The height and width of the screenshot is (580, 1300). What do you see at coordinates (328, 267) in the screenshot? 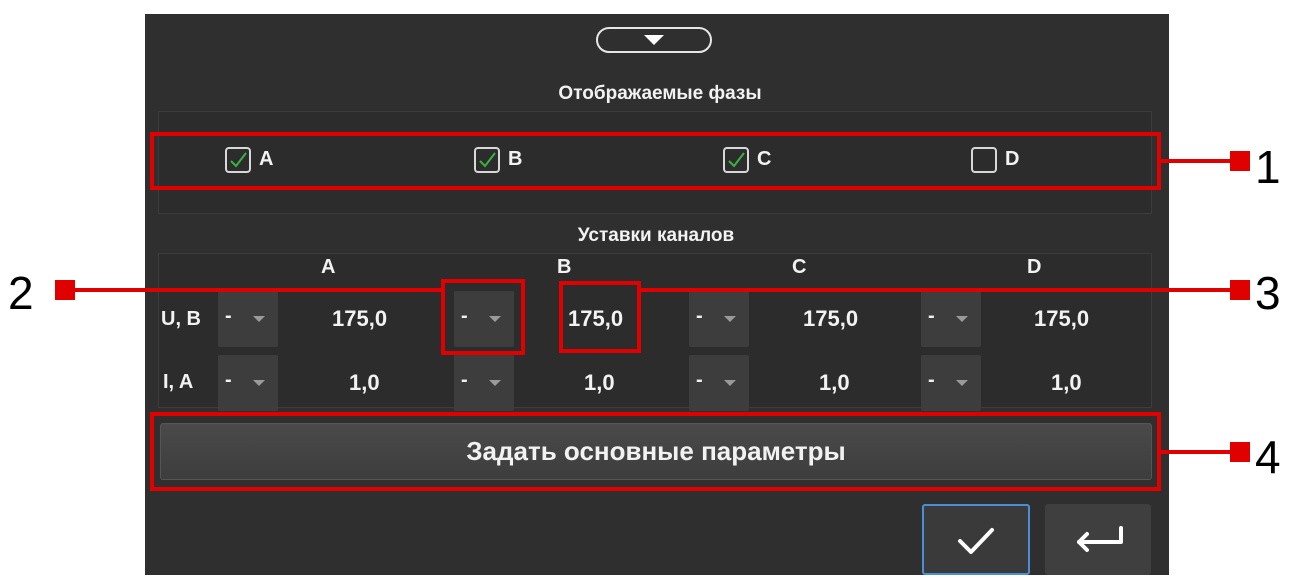
I see `column-header-a: A` at bounding box center [328, 267].